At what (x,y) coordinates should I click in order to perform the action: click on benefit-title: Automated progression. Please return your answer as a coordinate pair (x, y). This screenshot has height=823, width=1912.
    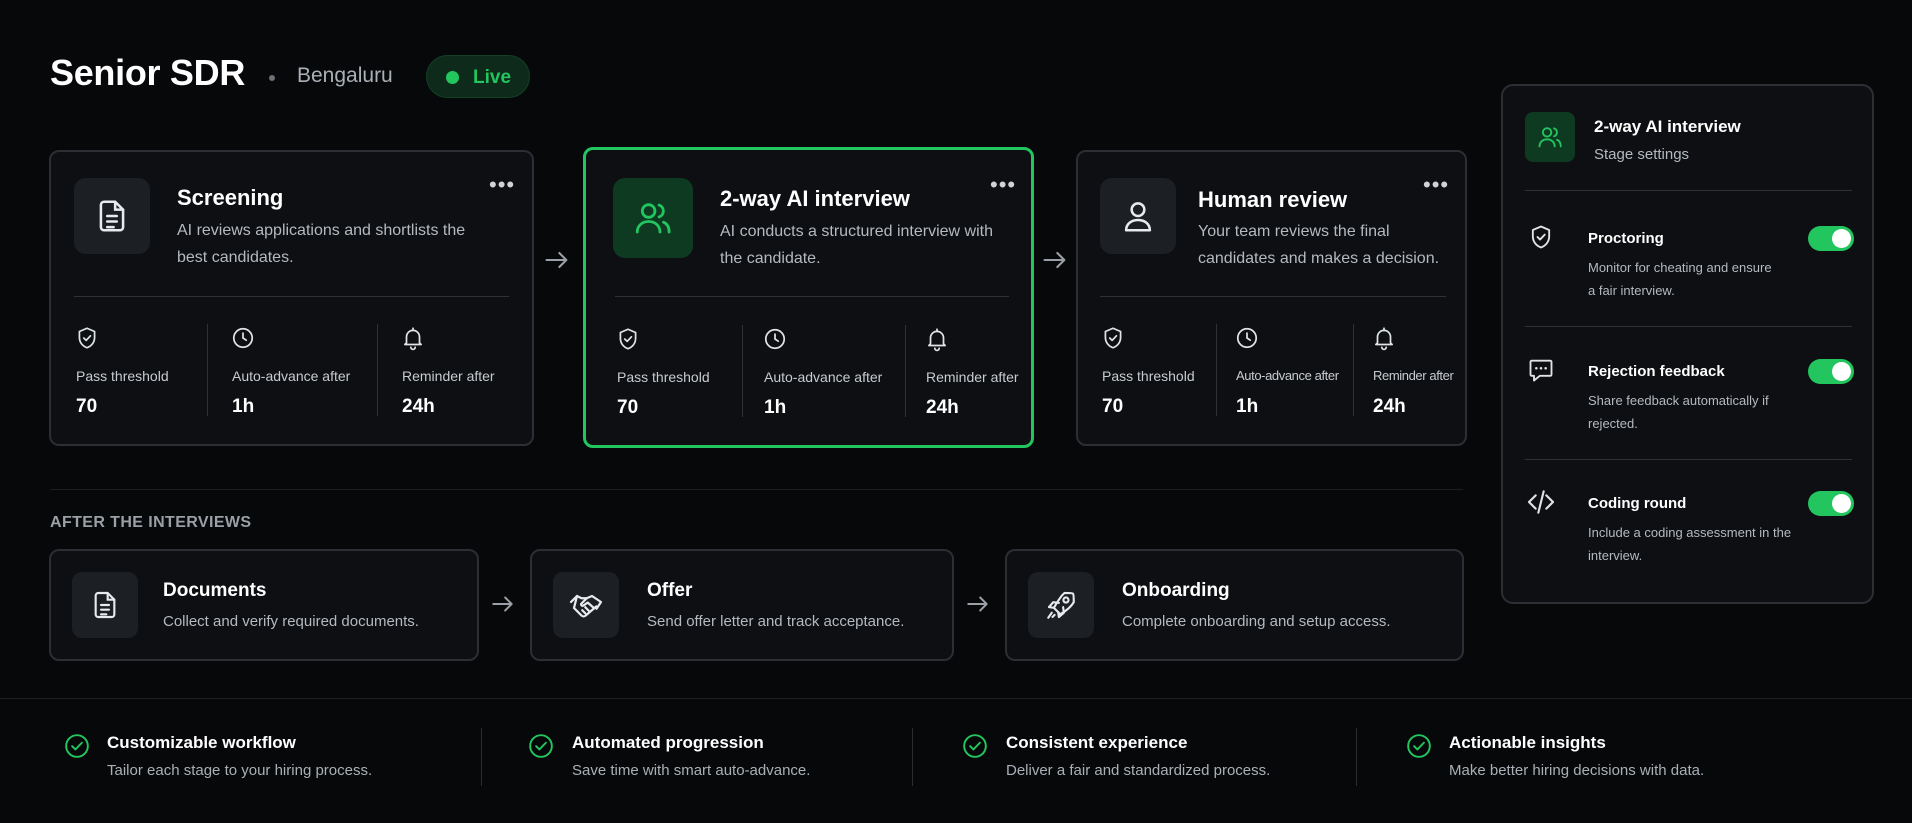
    Looking at the image, I should click on (668, 742).